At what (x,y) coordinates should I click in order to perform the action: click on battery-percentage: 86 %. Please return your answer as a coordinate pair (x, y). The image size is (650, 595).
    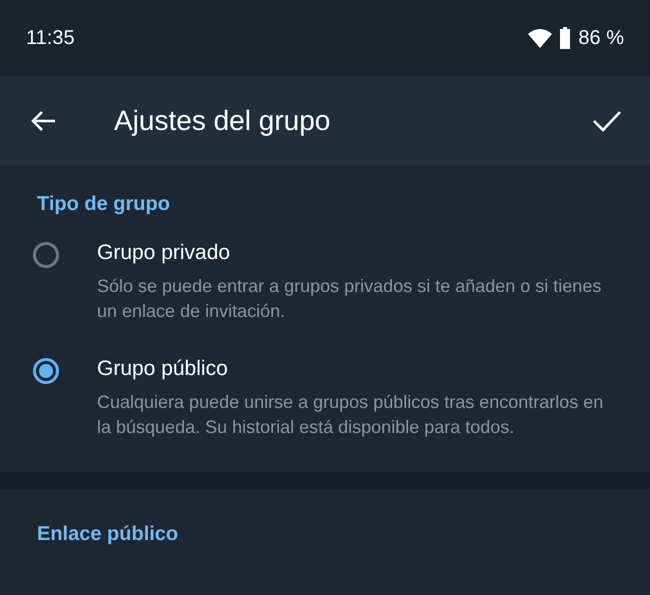
    Looking at the image, I should click on (601, 38).